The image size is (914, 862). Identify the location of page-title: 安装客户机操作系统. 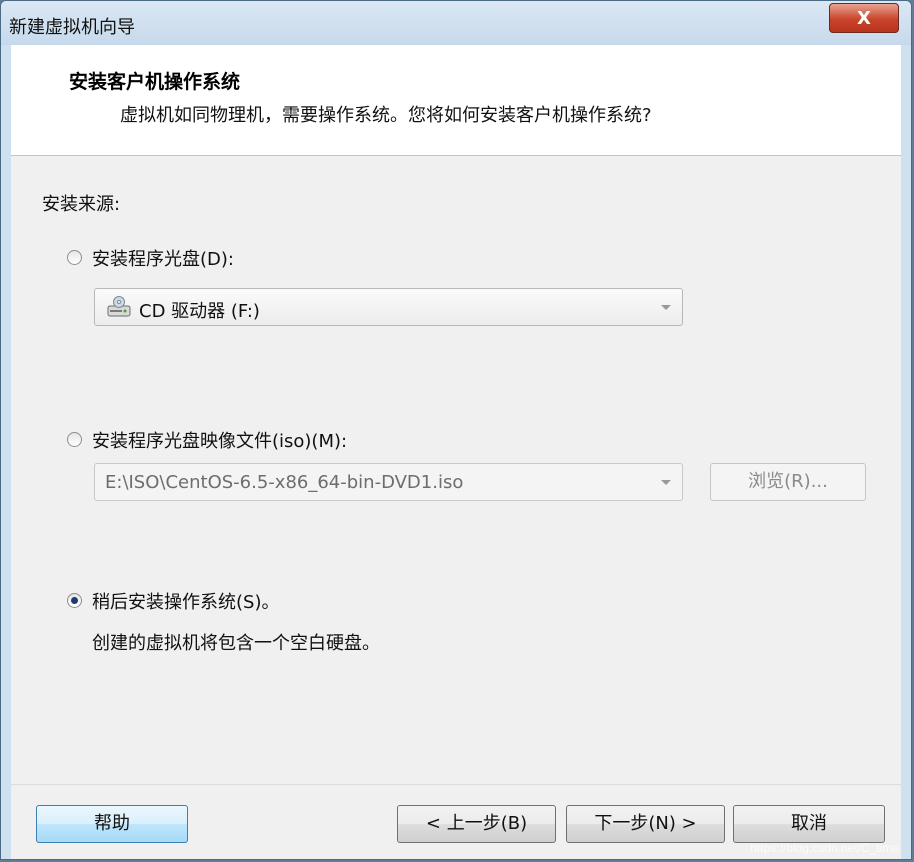
(155, 82).